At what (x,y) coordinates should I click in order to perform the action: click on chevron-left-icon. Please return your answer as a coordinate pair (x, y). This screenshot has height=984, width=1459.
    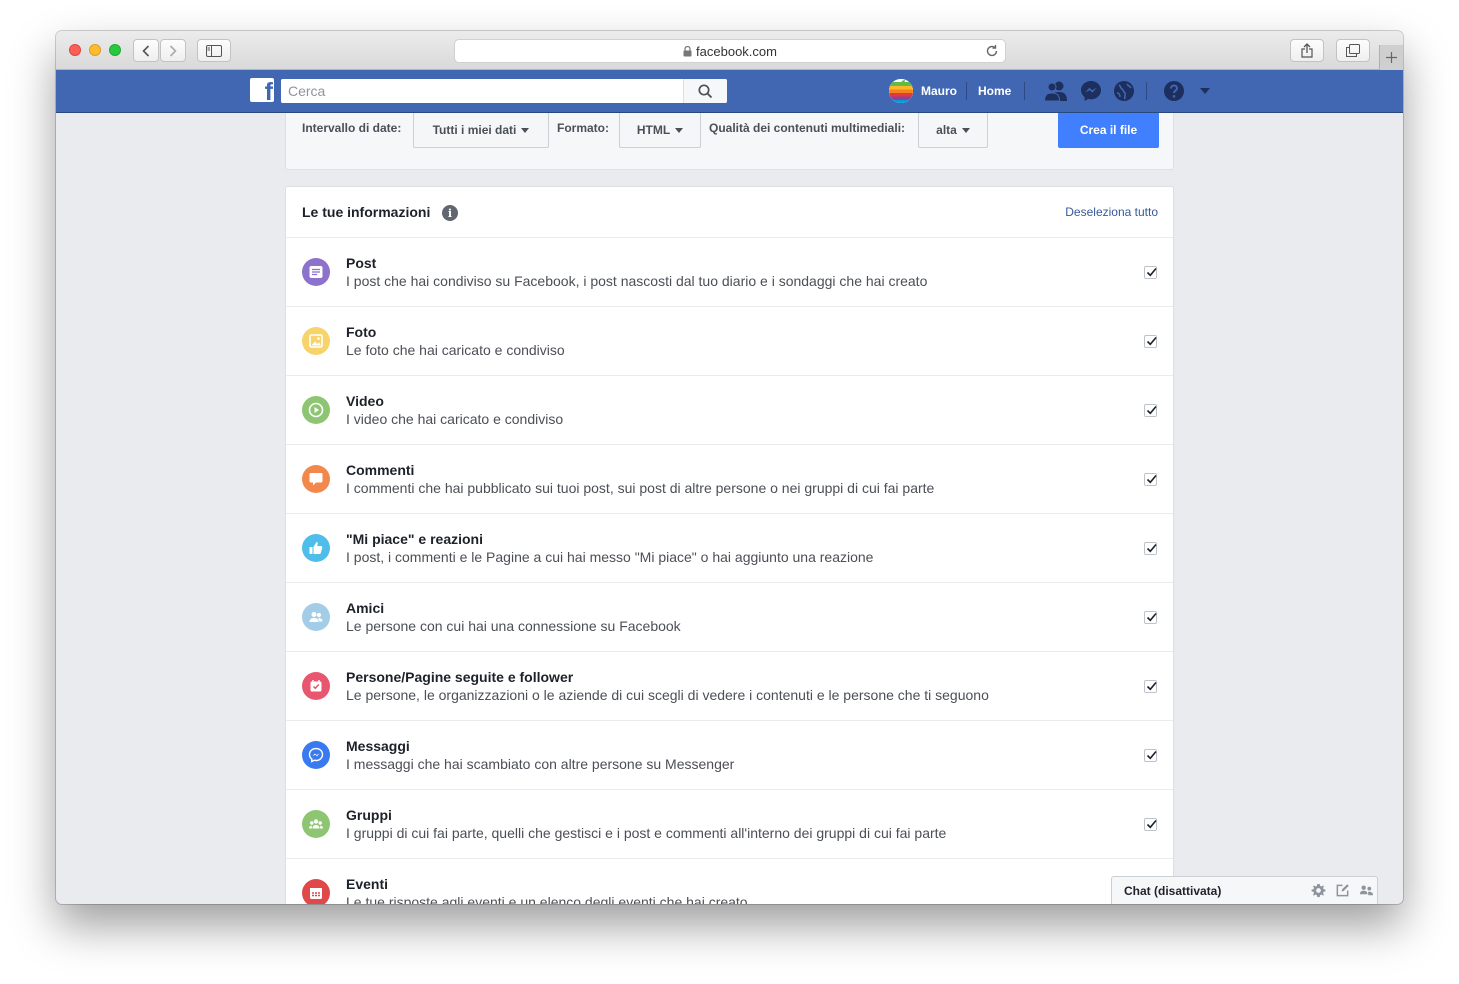
    Looking at the image, I should click on (146, 50).